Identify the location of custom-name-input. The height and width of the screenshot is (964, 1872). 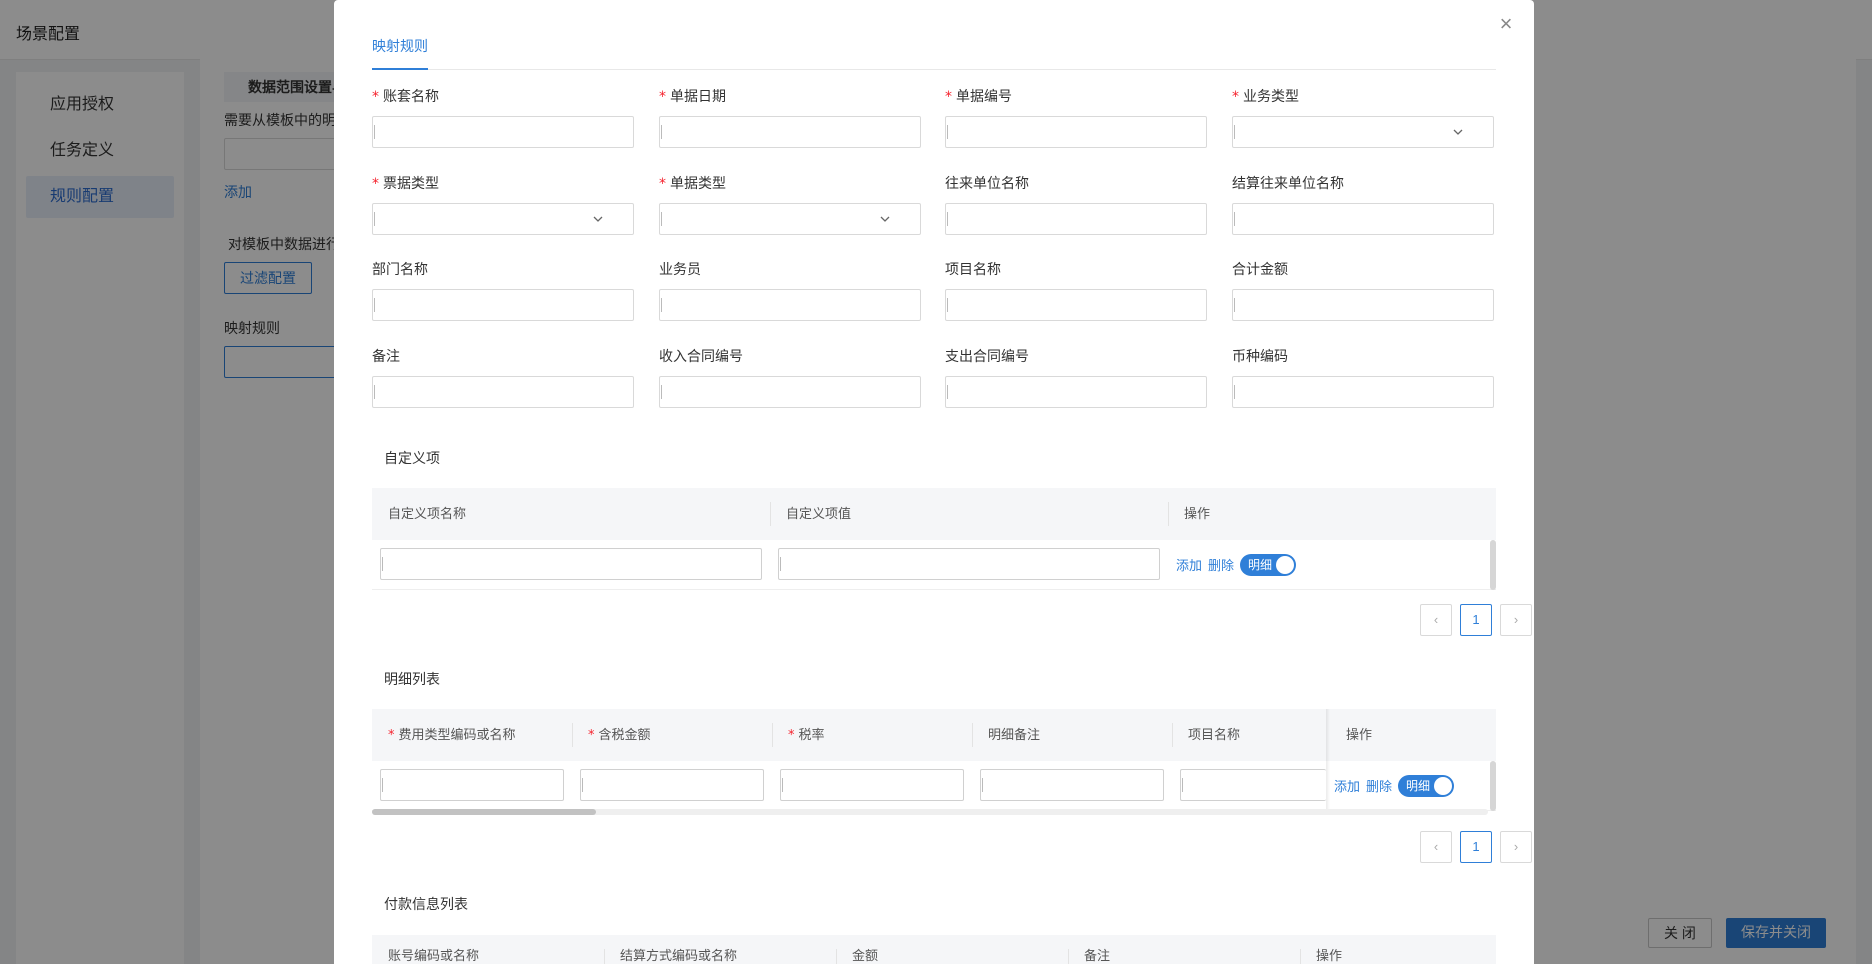
(571, 564).